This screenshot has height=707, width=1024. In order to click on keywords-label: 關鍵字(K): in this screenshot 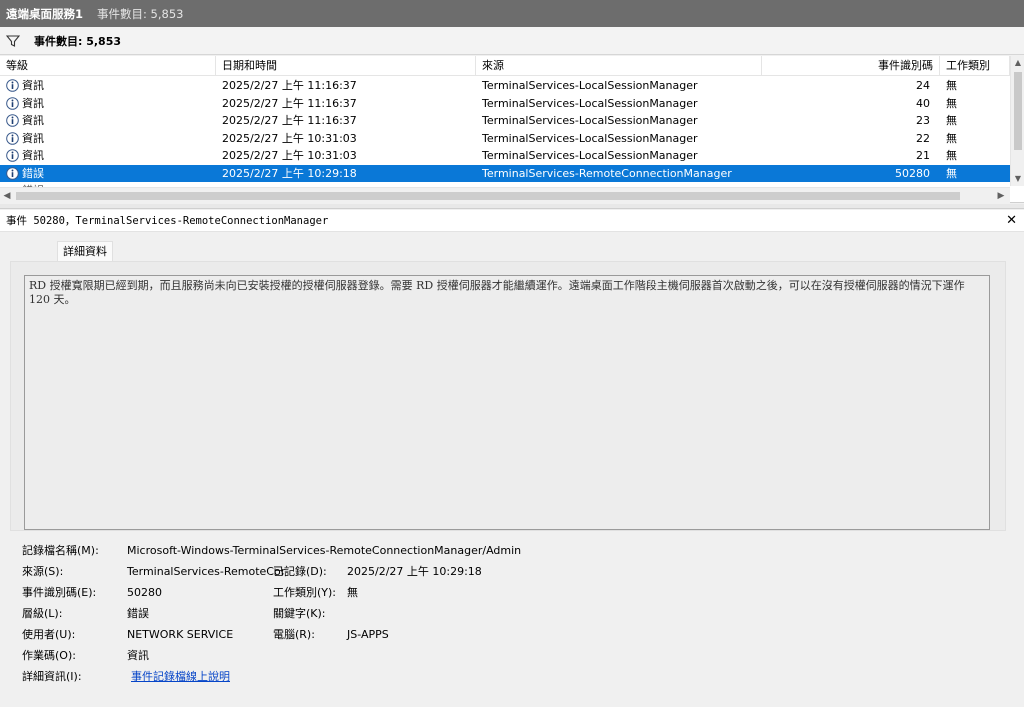, I will do `click(299, 613)`.